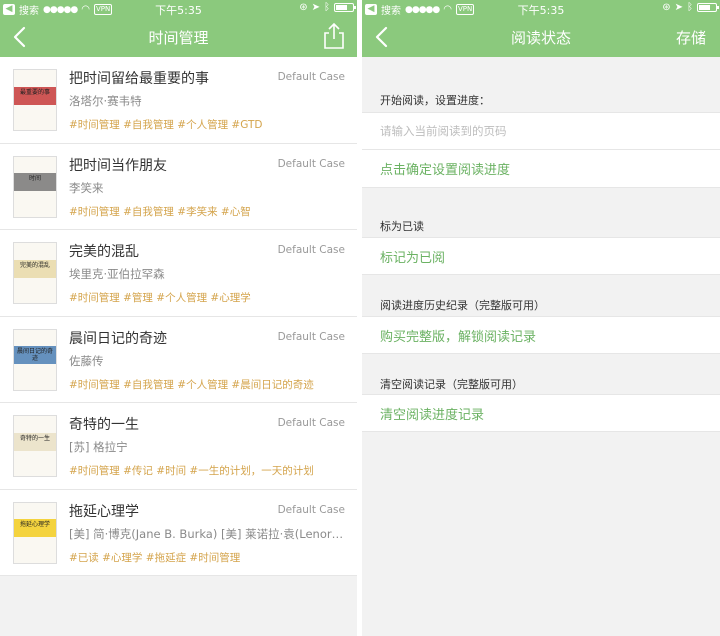  Describe the element at coordinates (432, 413) in the screenshot. I see `clear-progress-button: 清空阅读进度记录` at that location.